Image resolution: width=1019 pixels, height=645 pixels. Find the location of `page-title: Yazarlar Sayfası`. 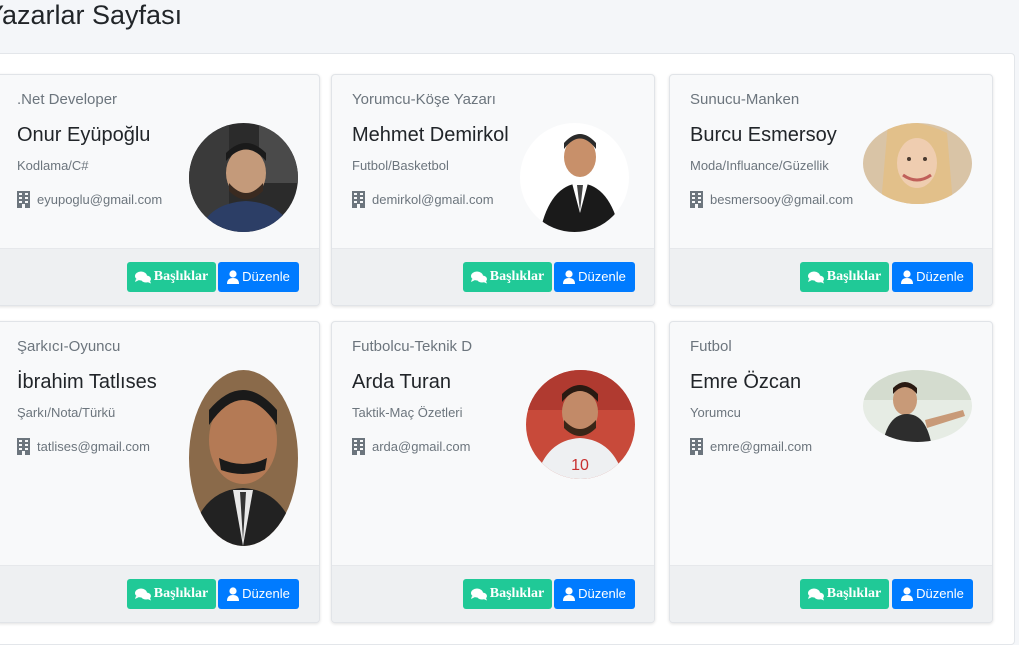

page-title: Yazarlar Sayfası is located at coordinates (91, 15).